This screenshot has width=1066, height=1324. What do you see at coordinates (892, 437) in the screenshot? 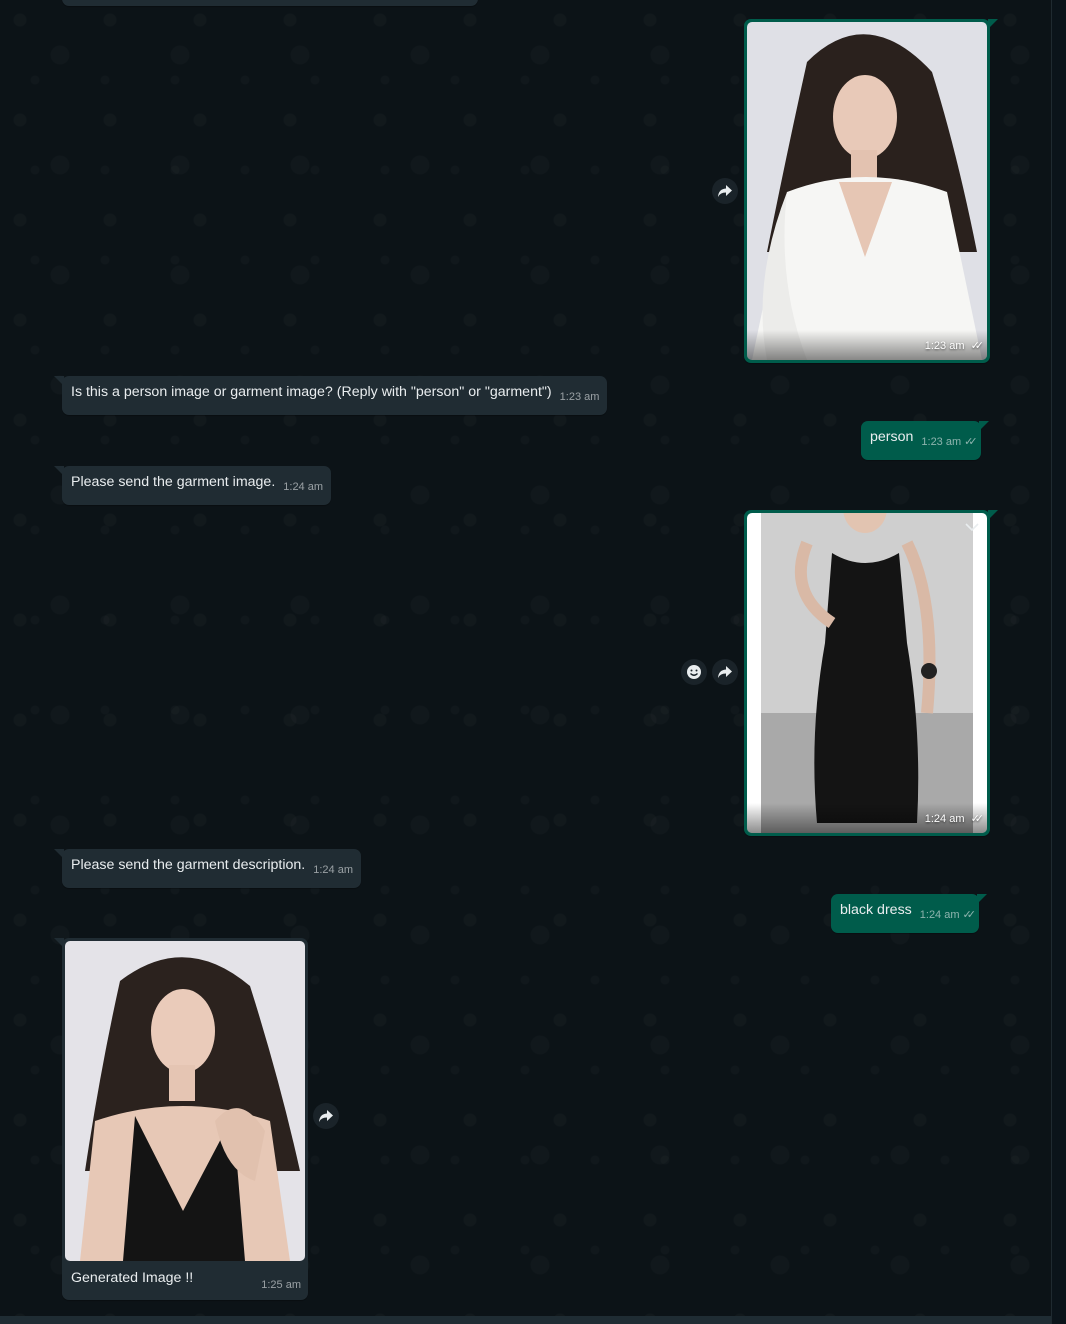
I see `message-text: person` at bounding box center [892, 437].